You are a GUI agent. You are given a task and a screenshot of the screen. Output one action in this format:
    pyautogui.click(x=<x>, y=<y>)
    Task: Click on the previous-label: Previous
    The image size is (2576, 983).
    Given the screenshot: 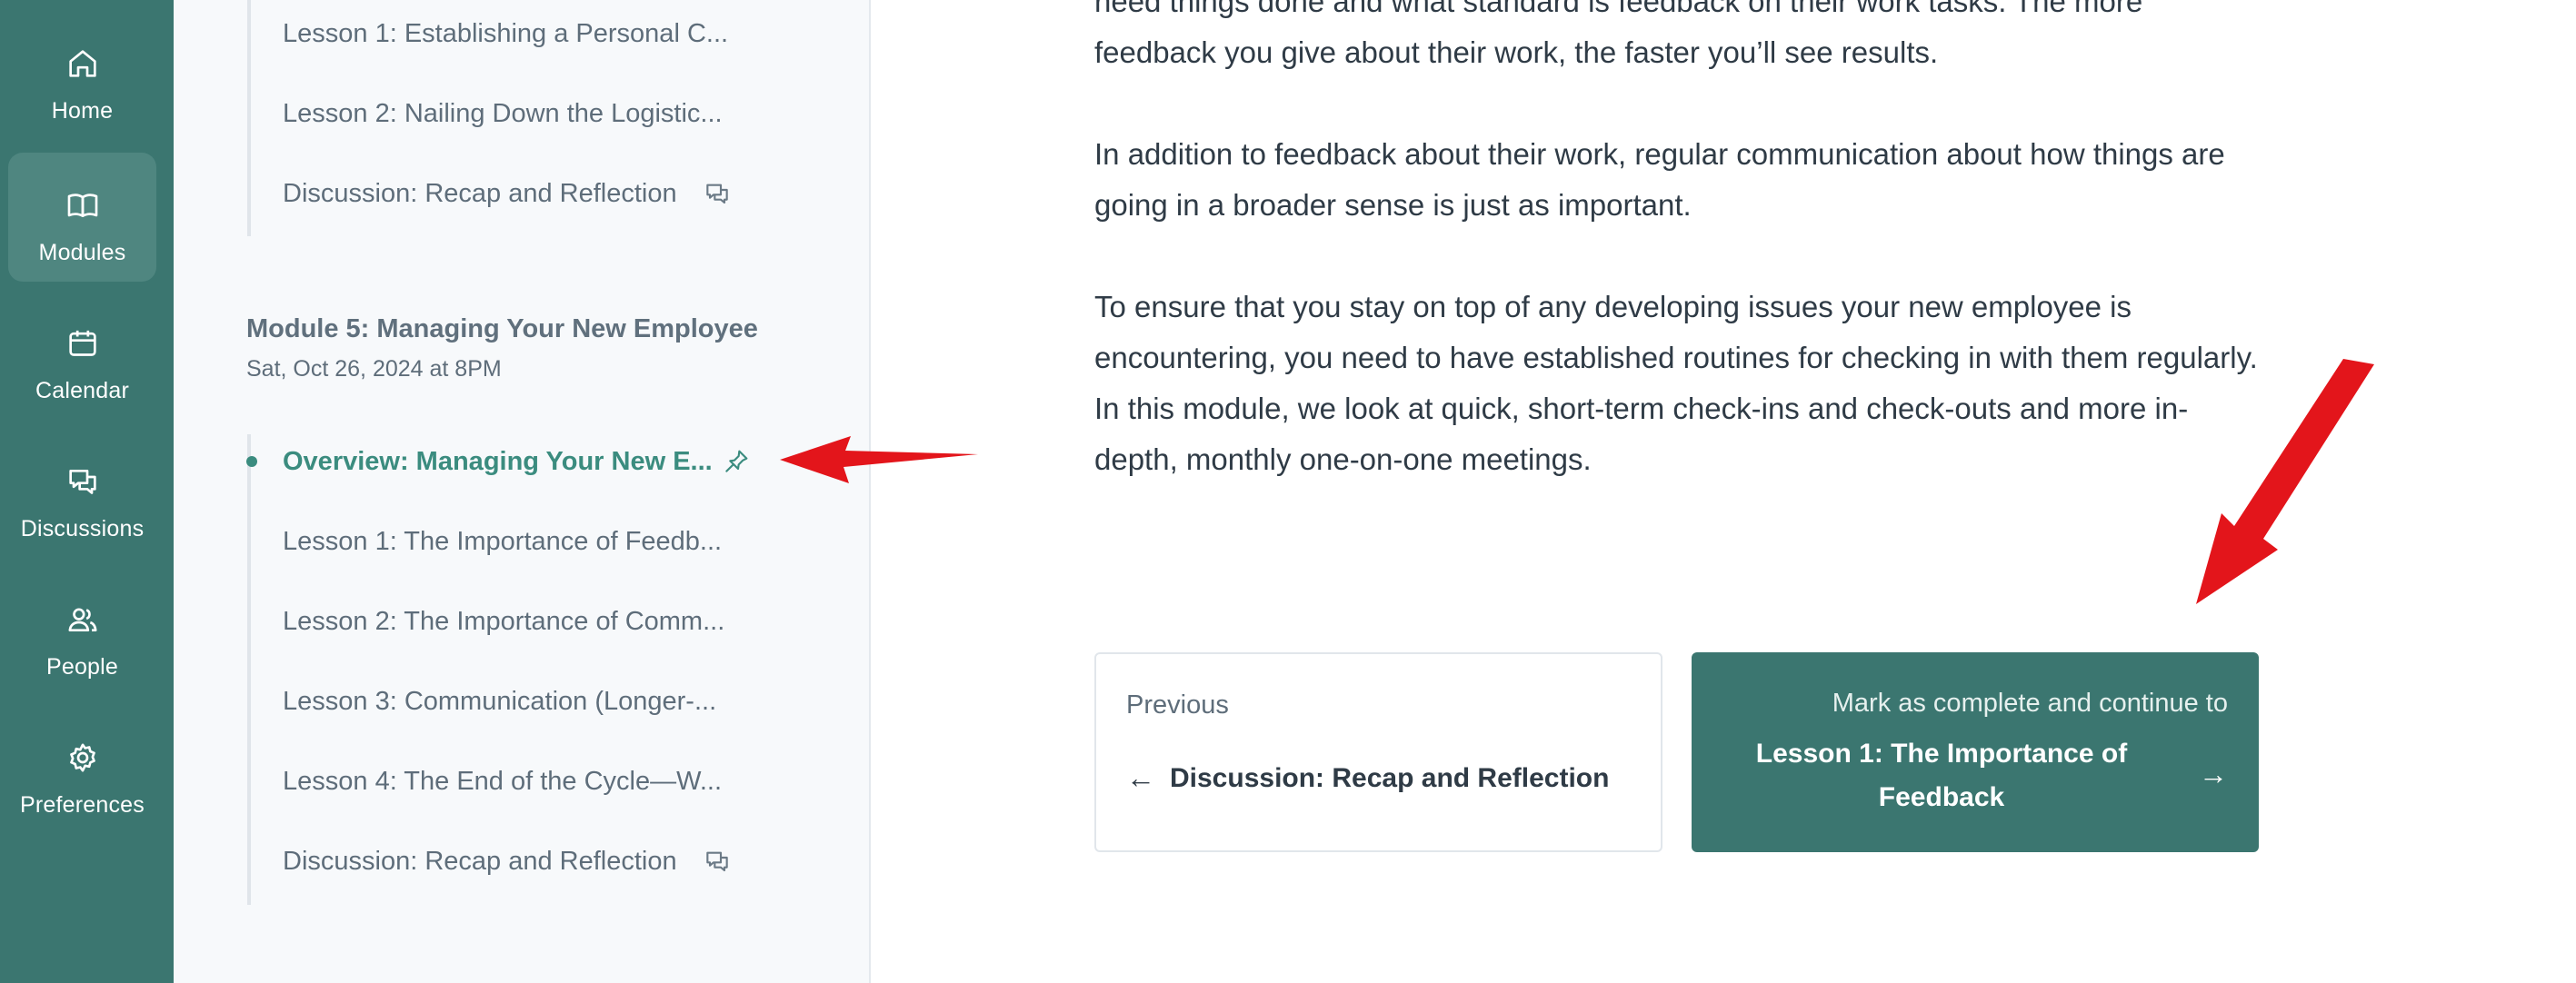 What is the action you would take?
    pyautogui.click(x=1177, y=705)
    